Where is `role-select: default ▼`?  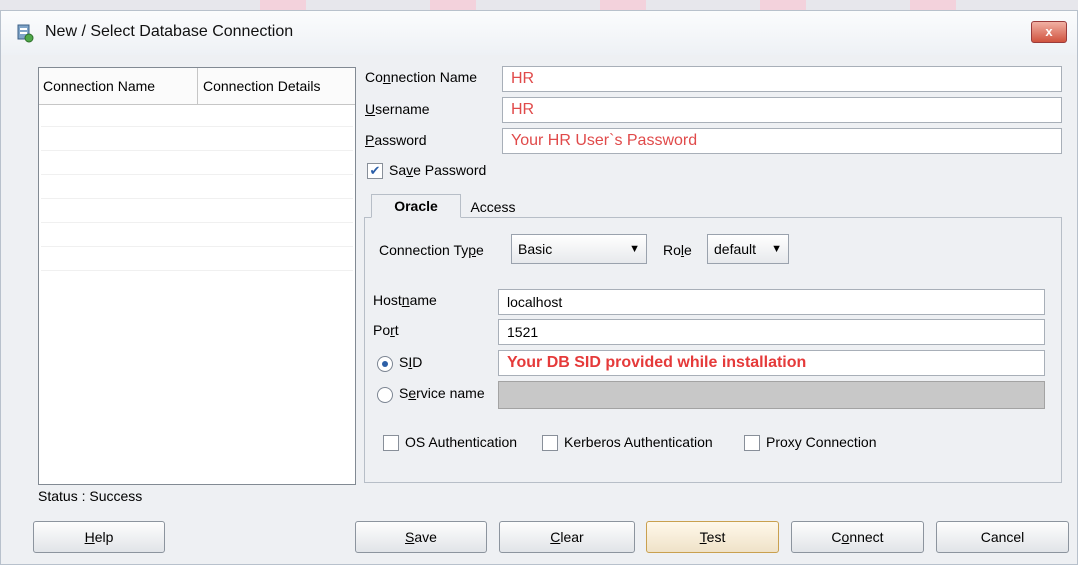
role-select: default ▼ is located at coordinates (748, 249).